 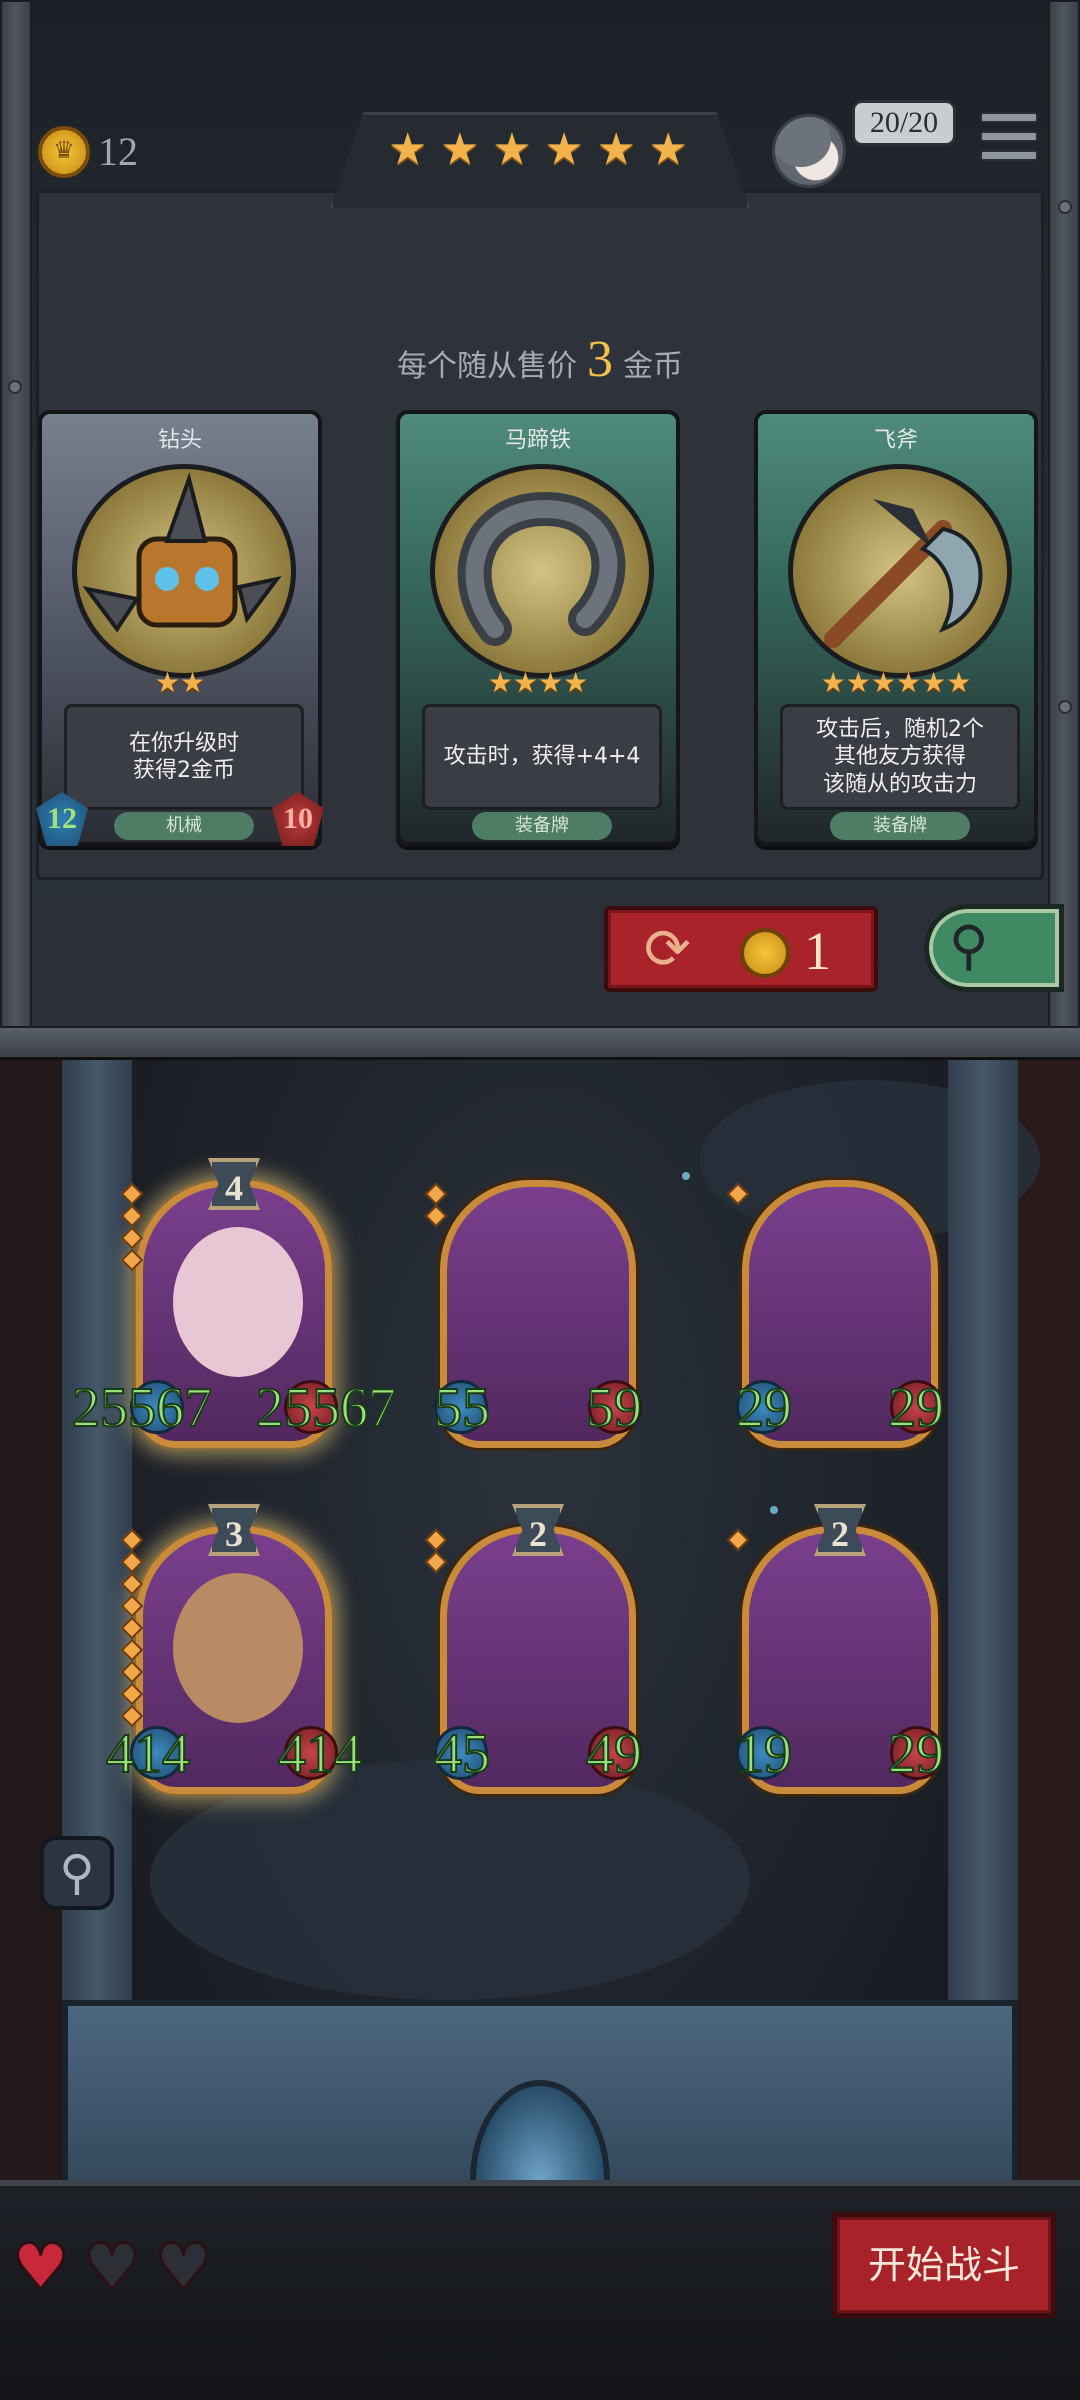 I want to click on start-battle-button: 开始战斗, so click(x=944, y=2265).